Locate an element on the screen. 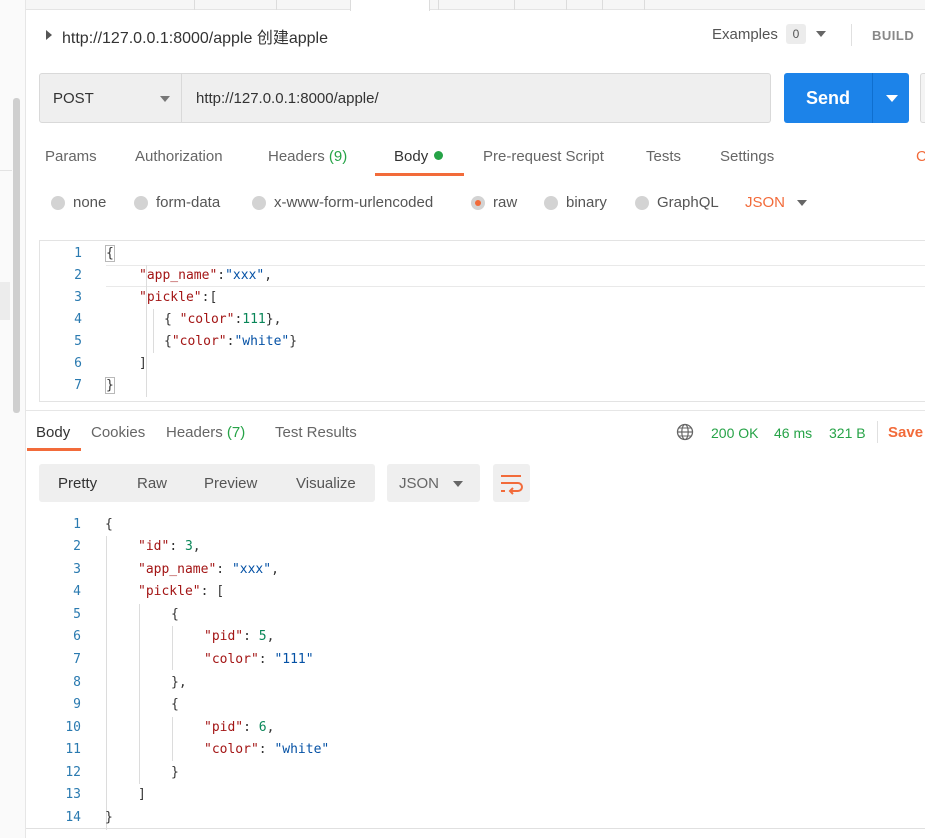 The height and width of the screenshot is (838, 925). build-button: BUILD is located at coordinates (893, 35).